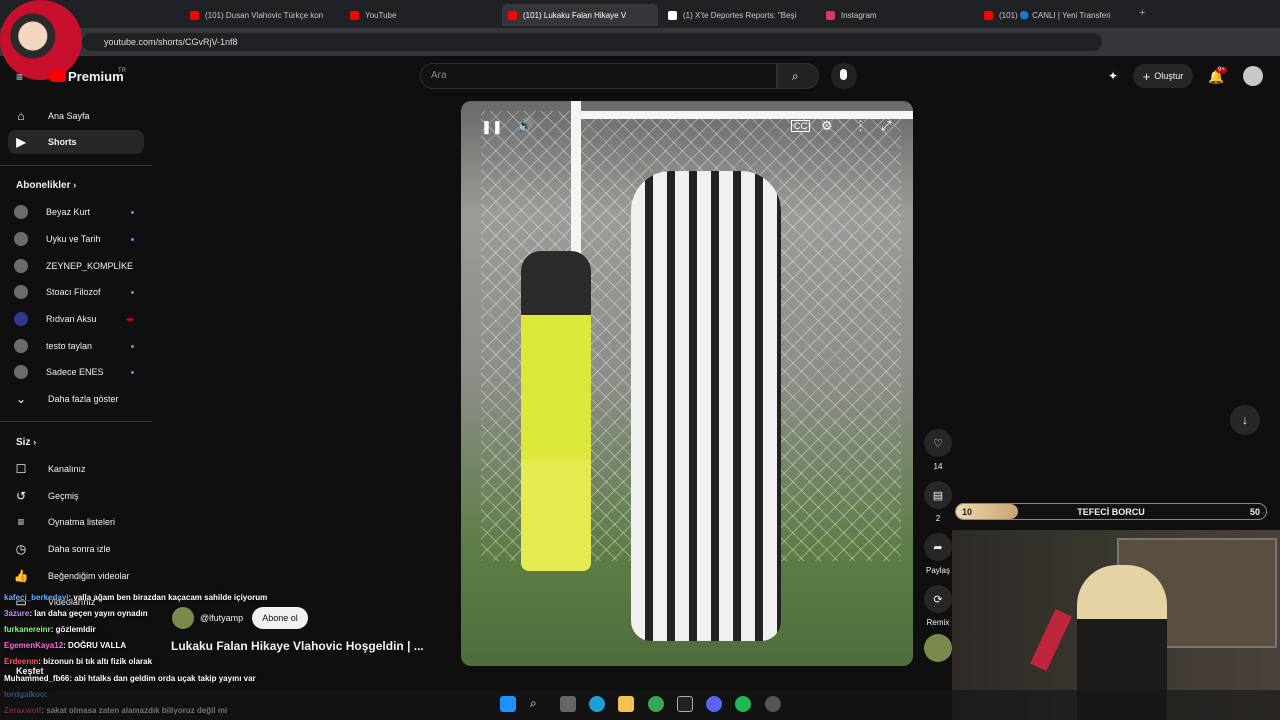  Describe the element at coordinates (1253, 76) in the screenshot. I see `avatar` at that location.